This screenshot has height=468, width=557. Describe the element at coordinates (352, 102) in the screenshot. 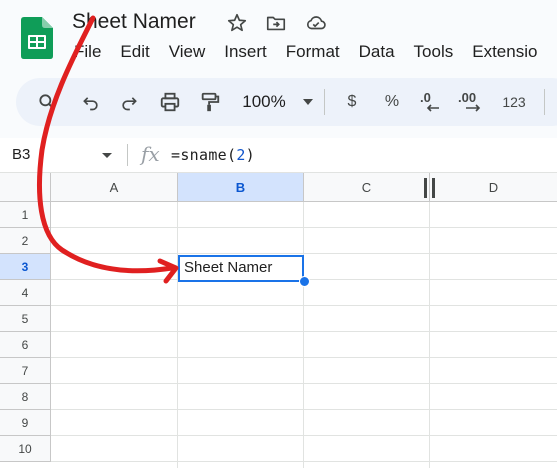

I see `format-currency-button: $` at that location.